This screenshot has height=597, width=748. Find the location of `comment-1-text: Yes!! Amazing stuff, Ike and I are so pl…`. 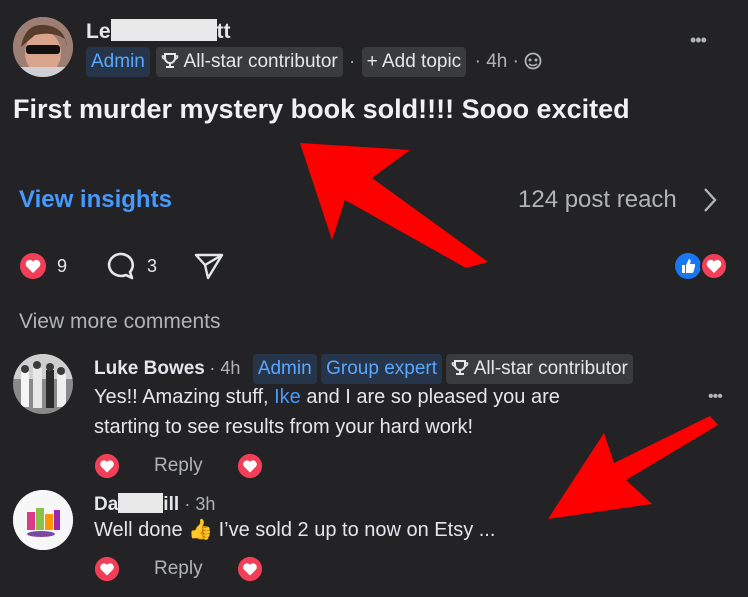

comment-1-text: Yes!! Amazing stuff, Ike and I are so pl… is located at coordinates (374, 412).